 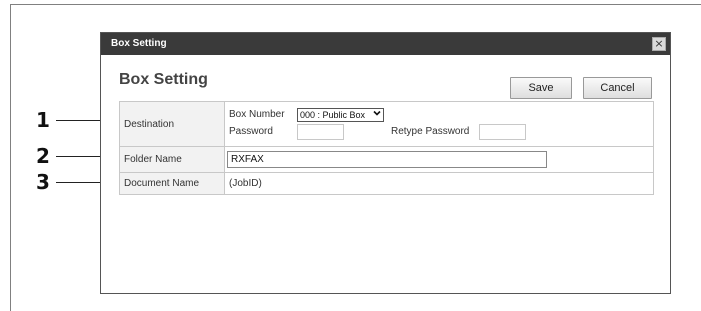 What do you see at coordinates (172, 124) in the screenshot?
I see `destination-label: Destination` at bounding box center [172, 124].